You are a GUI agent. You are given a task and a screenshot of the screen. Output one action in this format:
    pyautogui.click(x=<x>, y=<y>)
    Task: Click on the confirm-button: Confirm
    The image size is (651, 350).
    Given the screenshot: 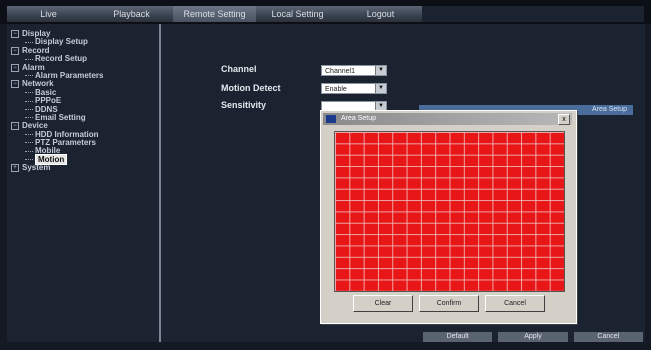 What is the action you would take?
    pyautogui.click(x=449, y=303)
    